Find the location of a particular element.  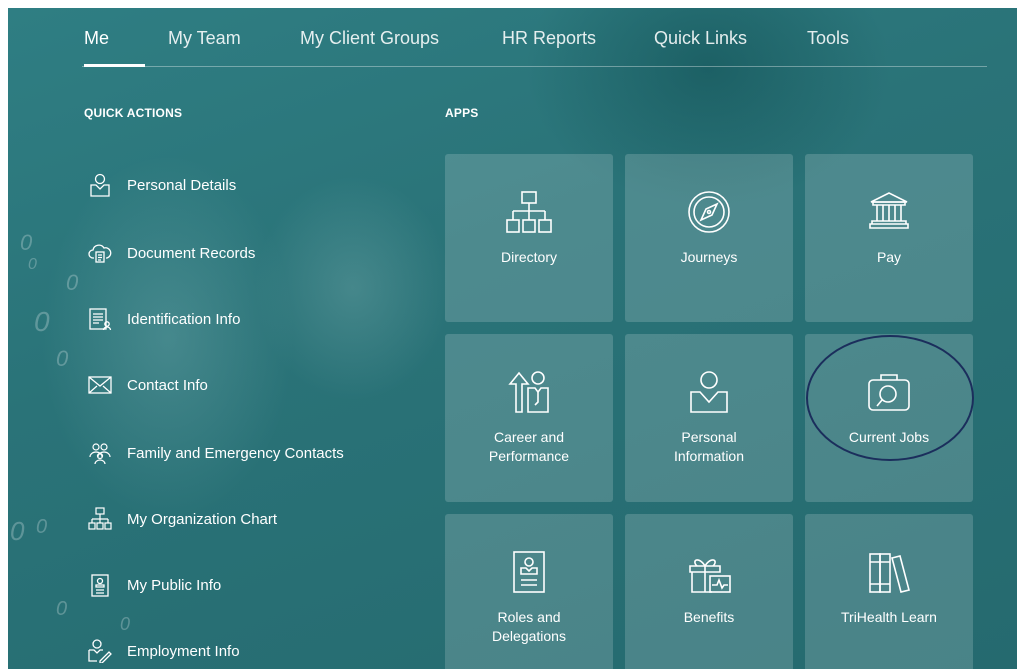

tab-my-client-groups: My Client Groups is located at coordinates (369, 38).